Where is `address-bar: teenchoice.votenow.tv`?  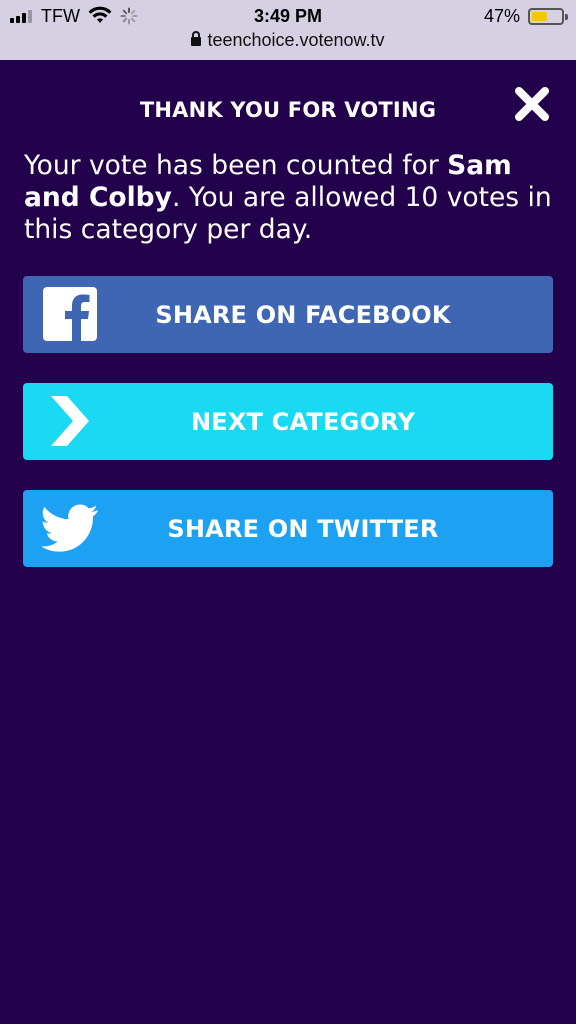
address-bar: teenchoice.votenow.tv is located at coordinates (288, 40).